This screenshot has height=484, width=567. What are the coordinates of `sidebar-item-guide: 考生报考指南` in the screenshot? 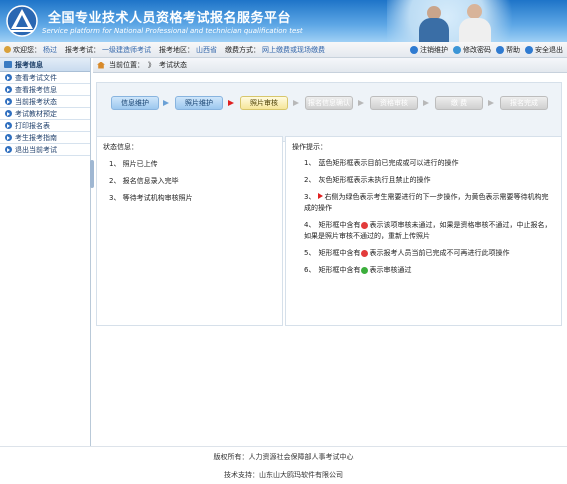 It's located at (45, 138).